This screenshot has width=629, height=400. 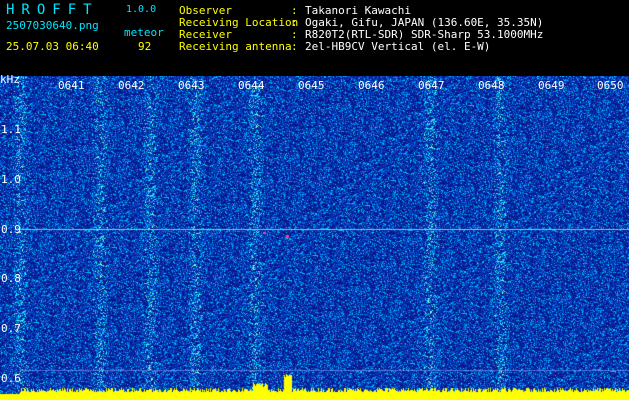 What do you see at coordinates (371, 85) in the screenshot?
I see `x-tick-label: 0646` at bounding box center [371, 85].